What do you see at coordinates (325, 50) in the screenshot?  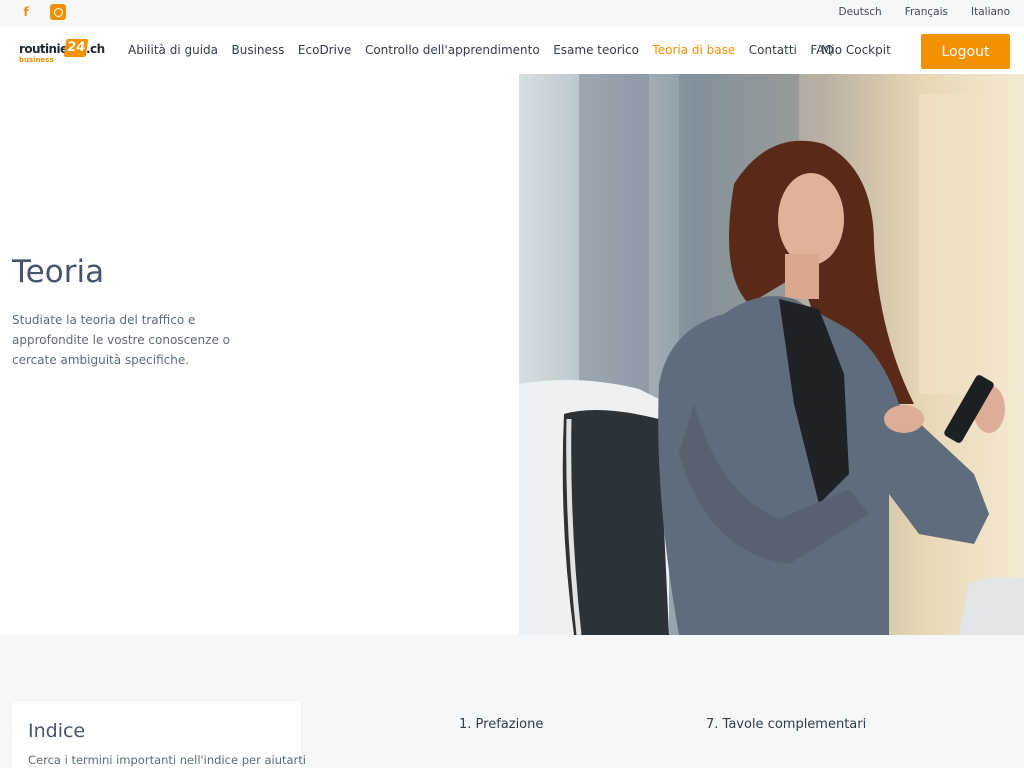 I see `nav-item-ecodrive: EcoDrive` at bounding box center [325, 50].